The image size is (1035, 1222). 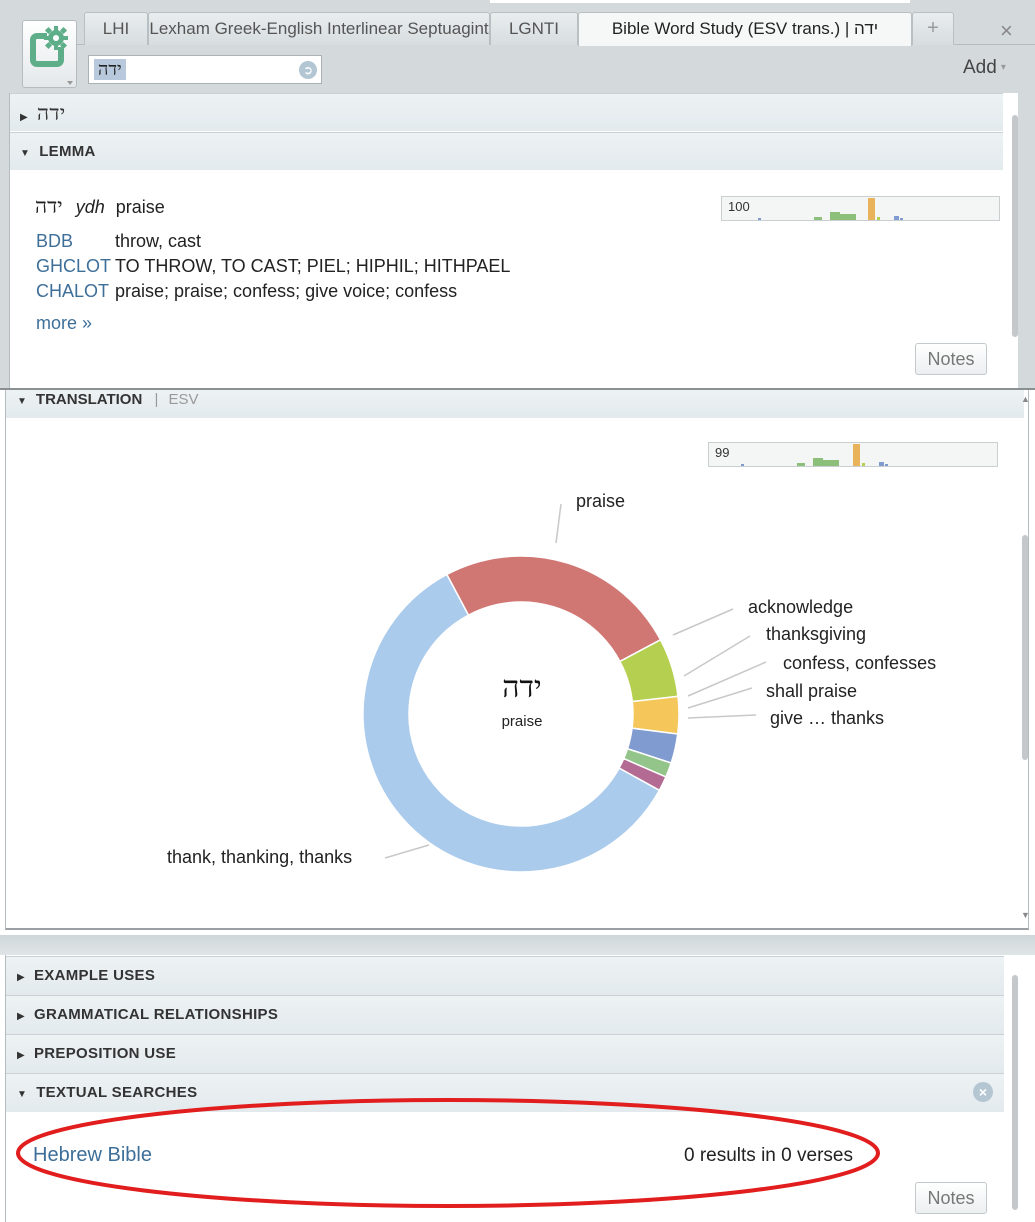 I want to click on new-tab-icon: +, so click(x=933, y=28).